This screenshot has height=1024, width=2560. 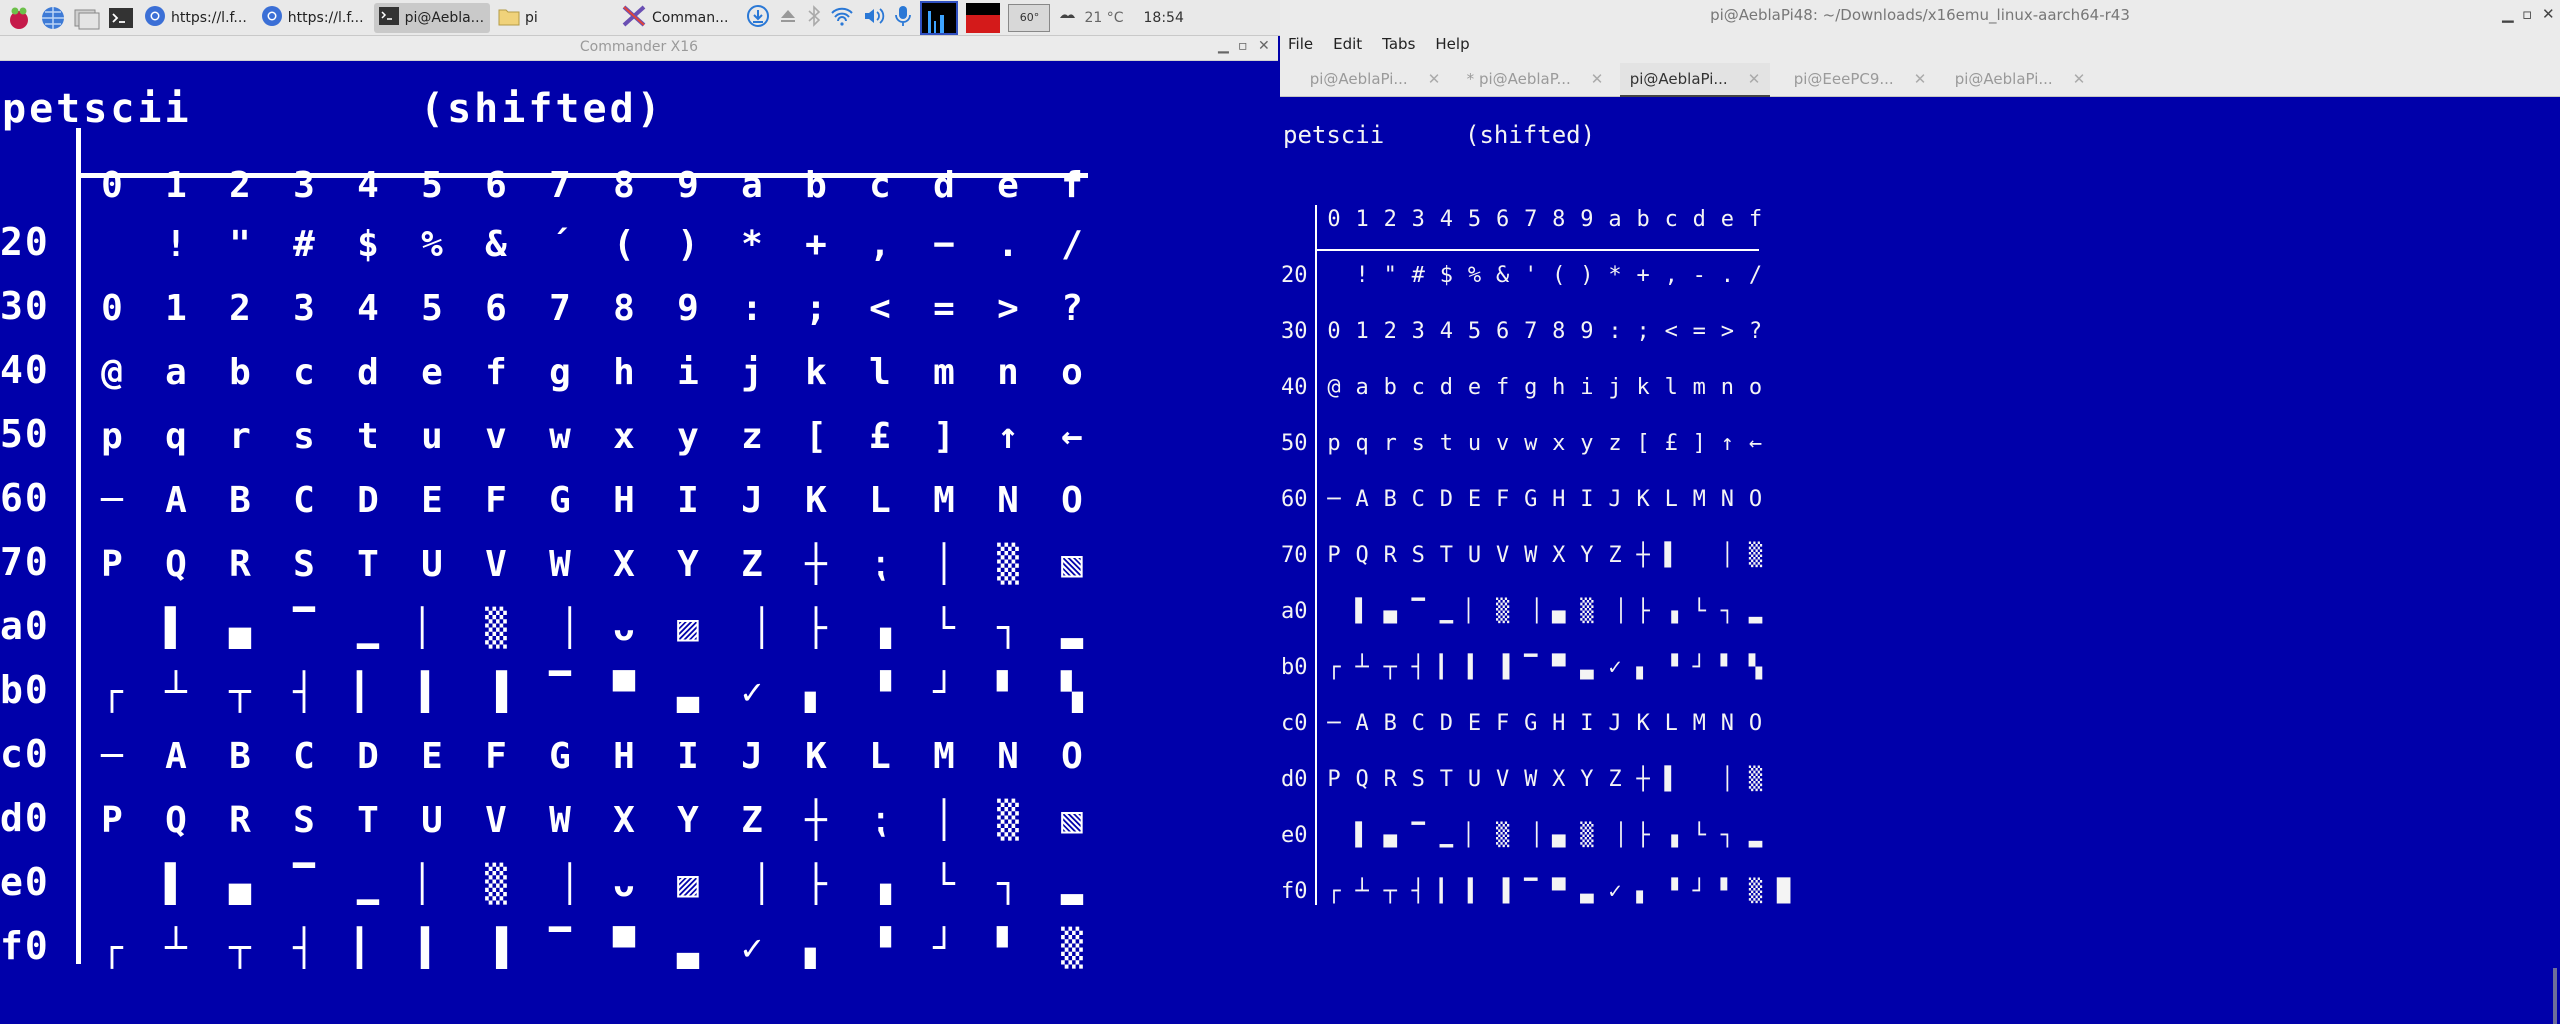 I want to click on term-char-cell: e, so click(x=1474, y=387).